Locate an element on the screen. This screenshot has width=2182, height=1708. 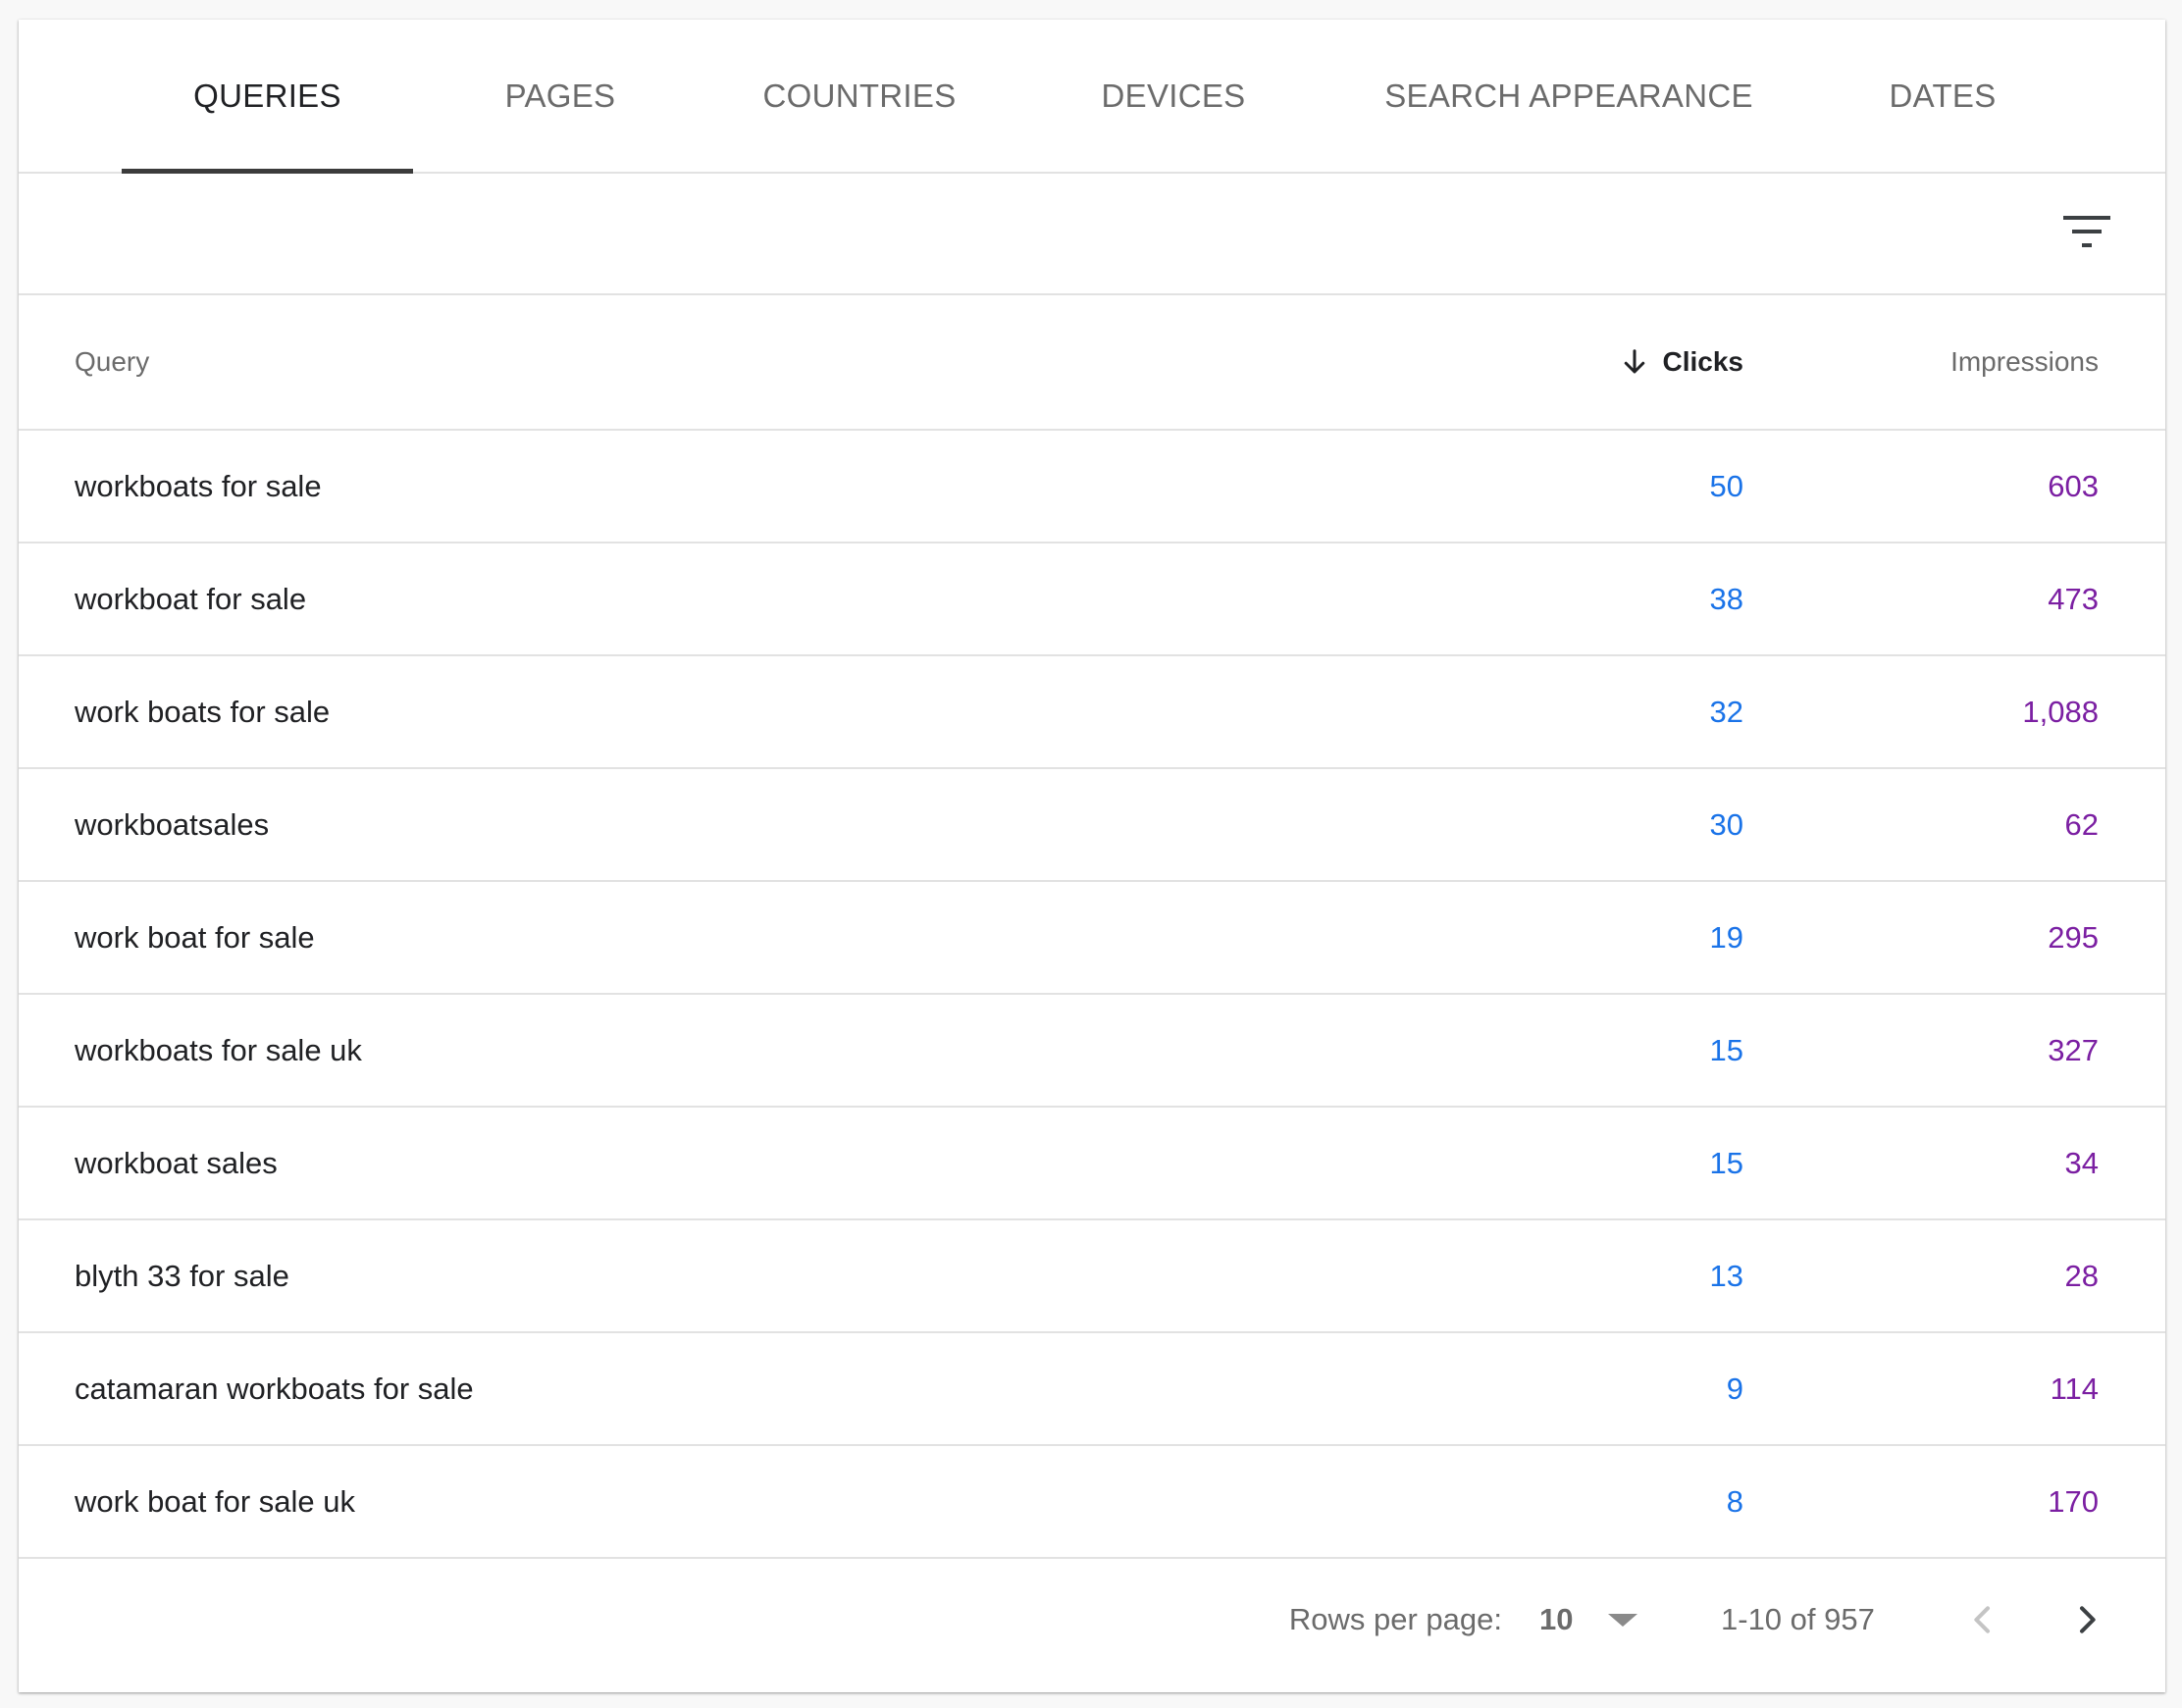
tab-search-appearance-label: SEARCH APPEARANCE is located at coordinates (1568, 96).